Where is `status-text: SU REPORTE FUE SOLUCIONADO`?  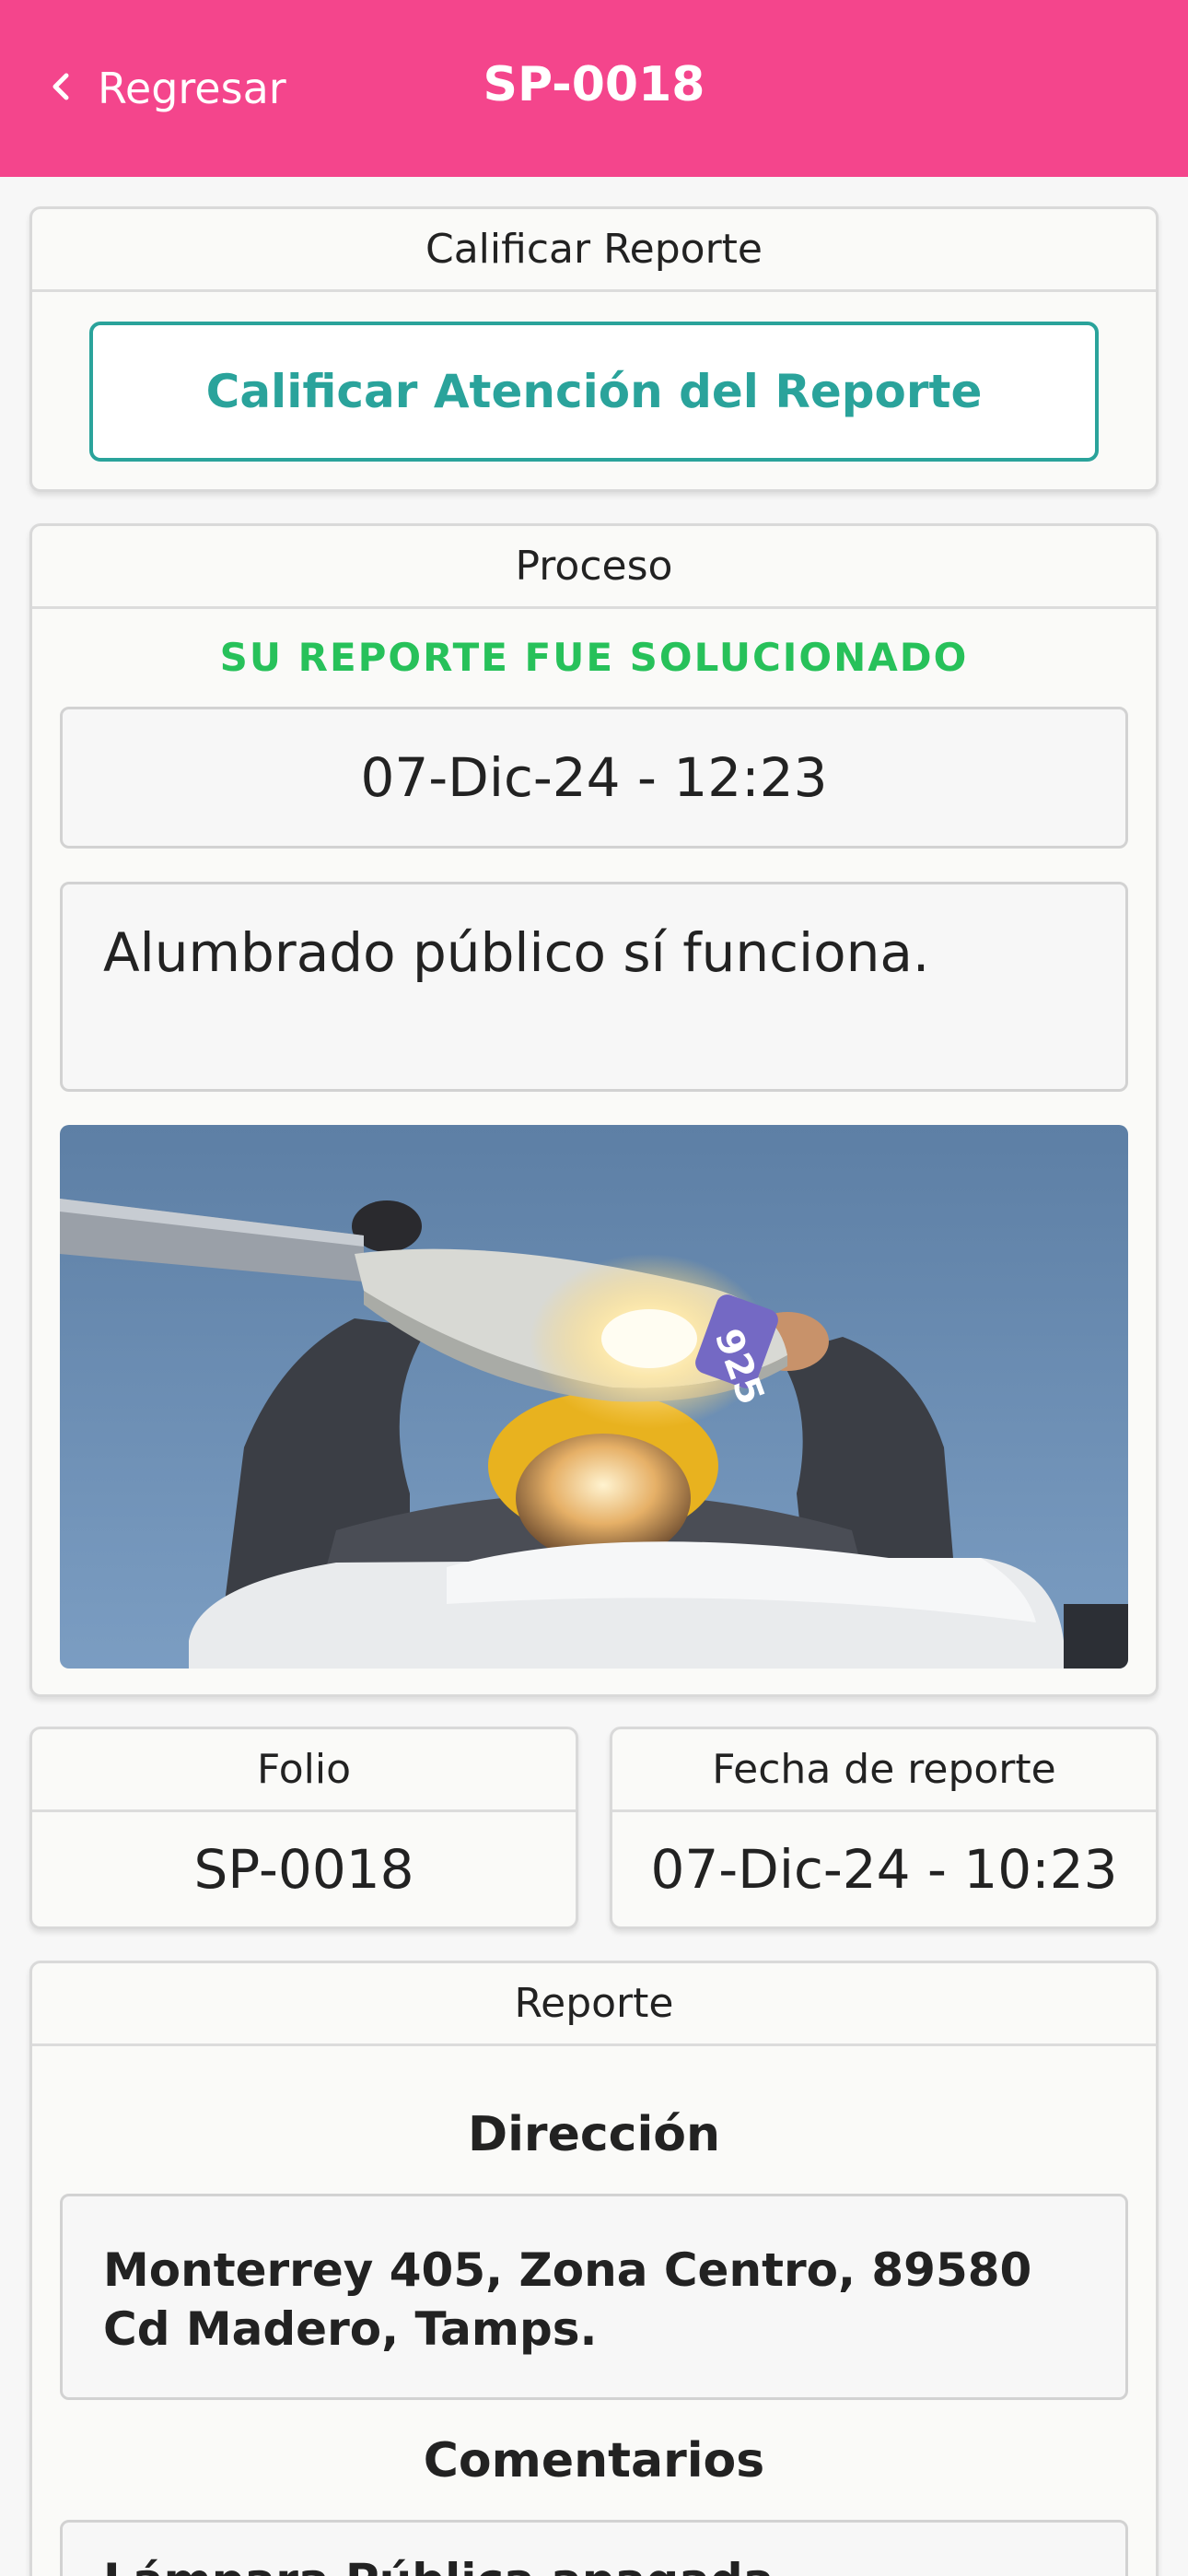 status-text: SU REPORTE FUE SOLUCIONADO is located at coordinates (594, 657).